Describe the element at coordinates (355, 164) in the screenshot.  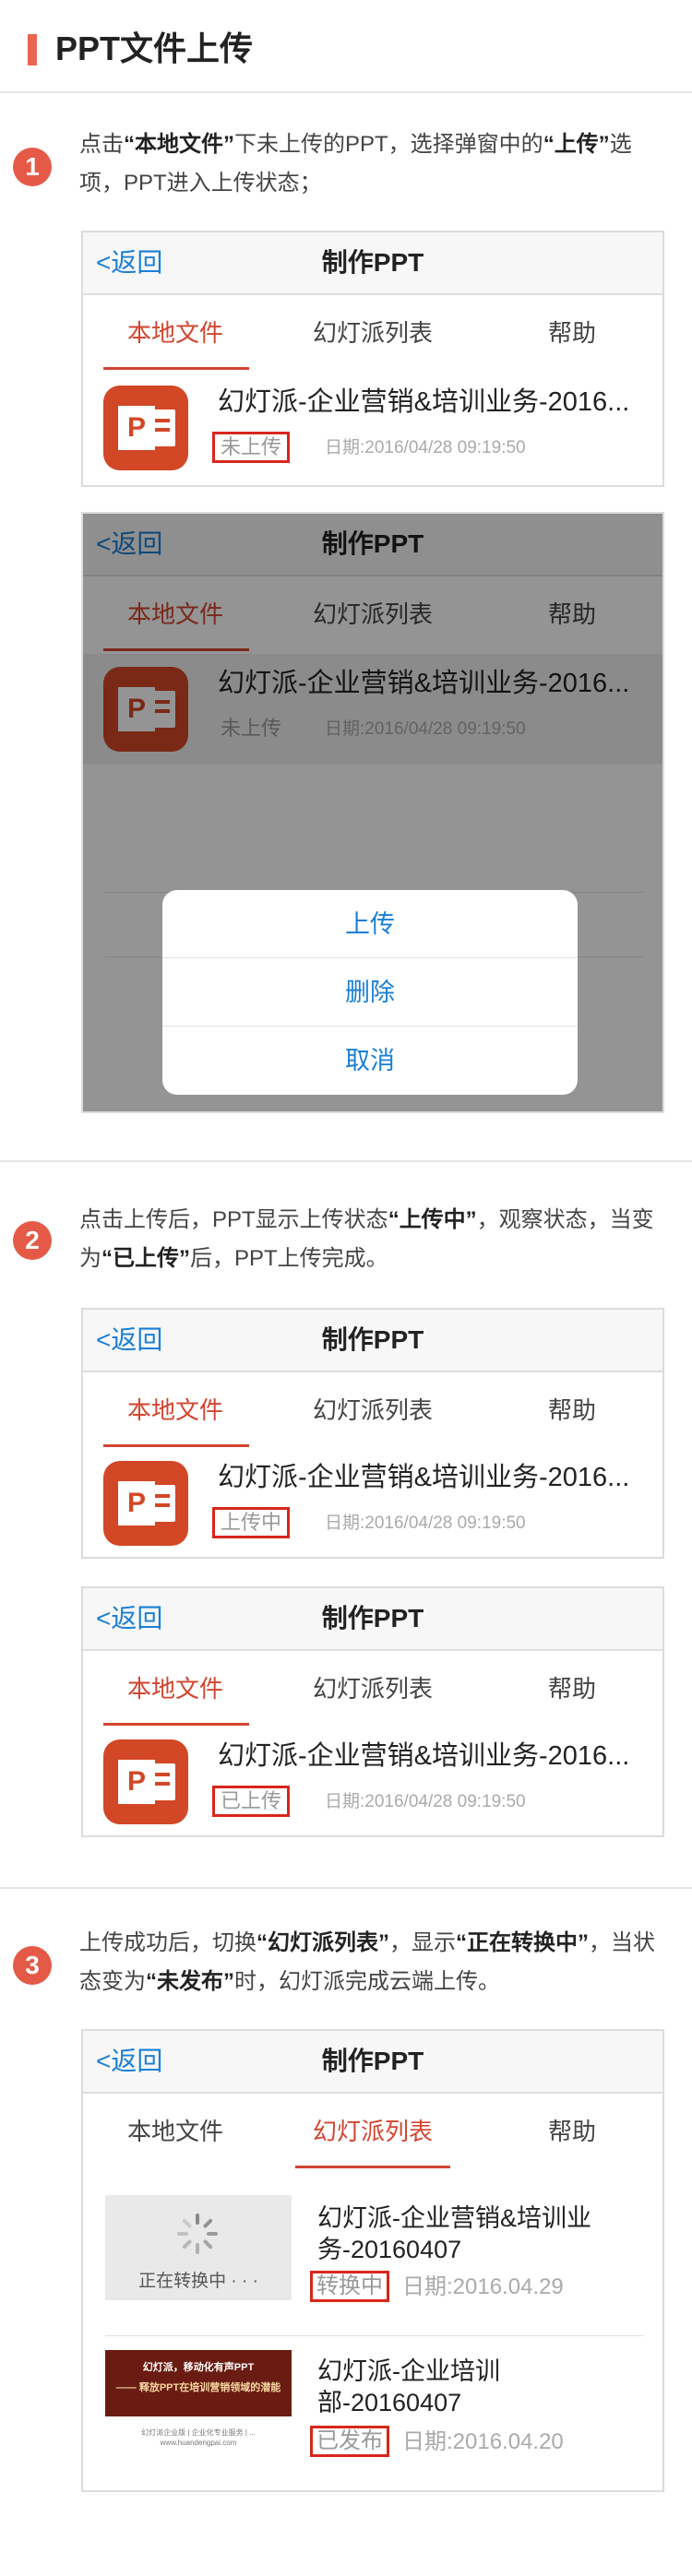
I see `step-1-text: 点击“本地文件”下未上传的PPT，选择弹窗中的“上传”选项，PPT进入上传状态；` at that location.